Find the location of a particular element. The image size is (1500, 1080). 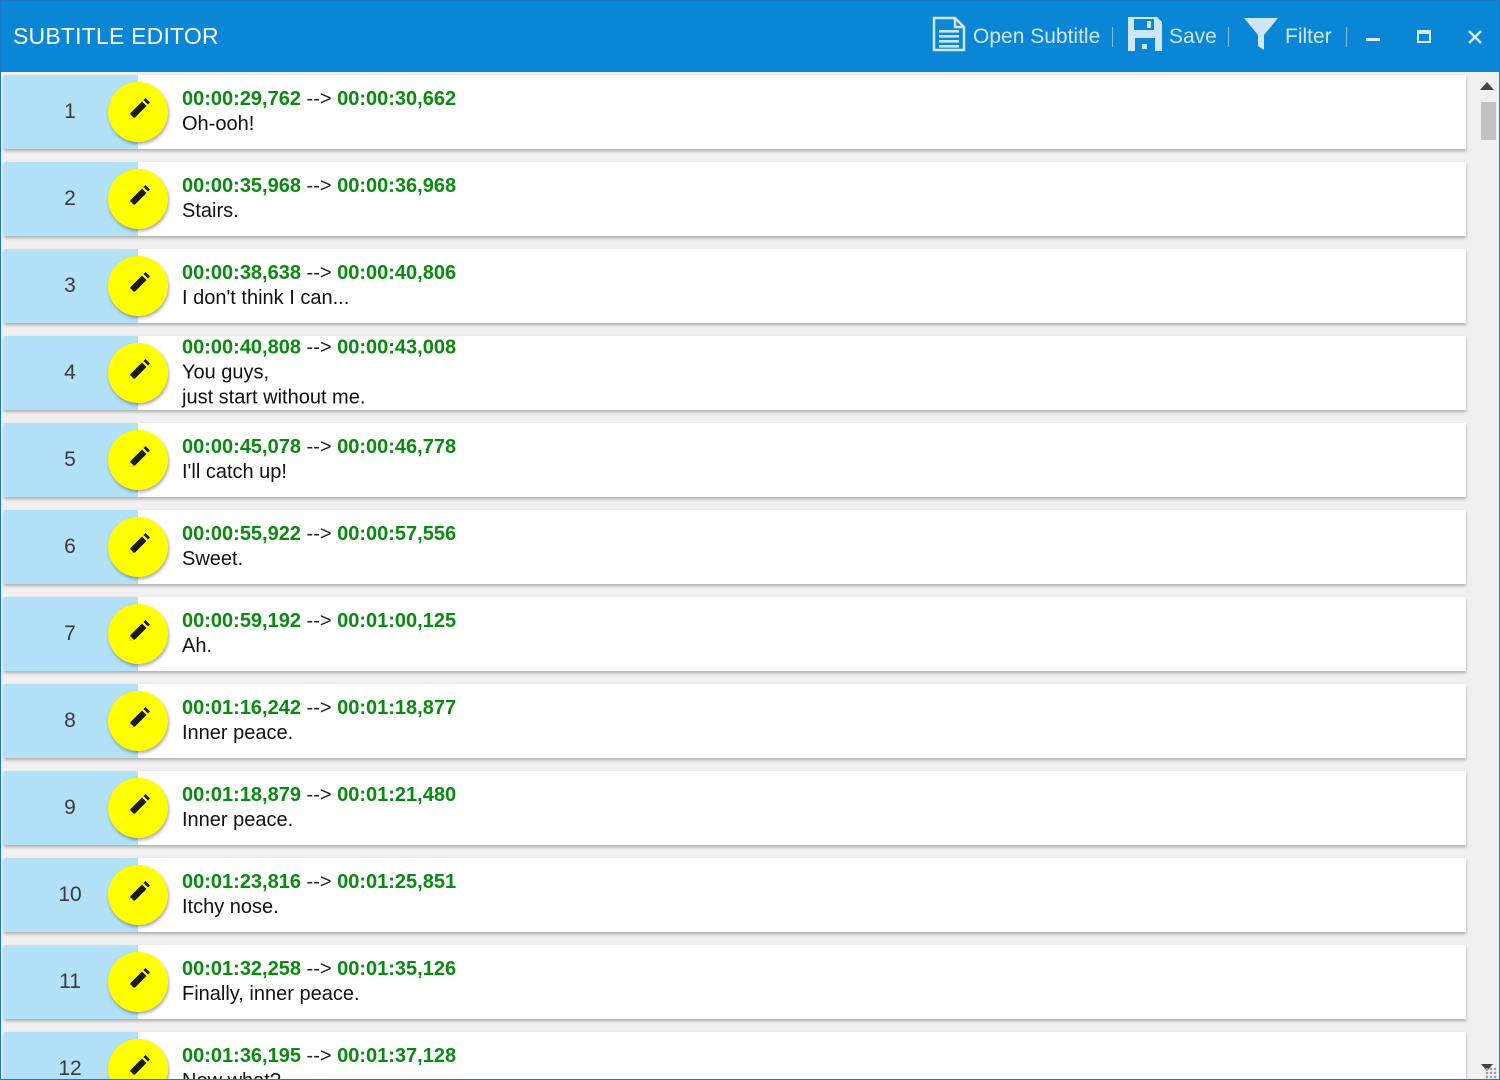

open-subtitle-label: Open Subtitle is located at coordinates (1037, 36).